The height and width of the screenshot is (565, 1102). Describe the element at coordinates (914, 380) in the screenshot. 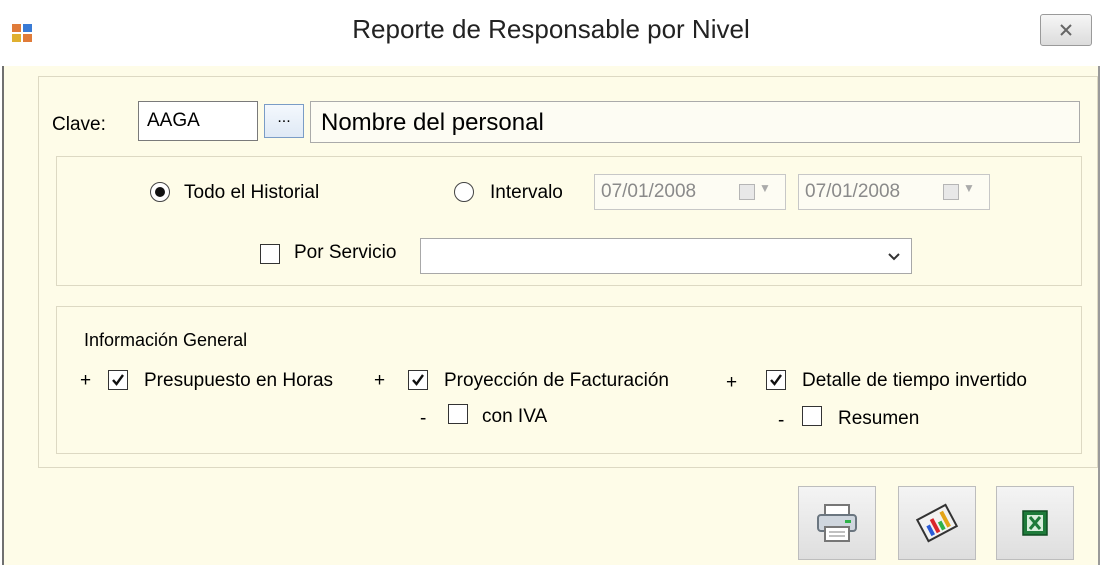

I see `detalle-tiempo-label: Detalle de tiempo invertido` at that location.